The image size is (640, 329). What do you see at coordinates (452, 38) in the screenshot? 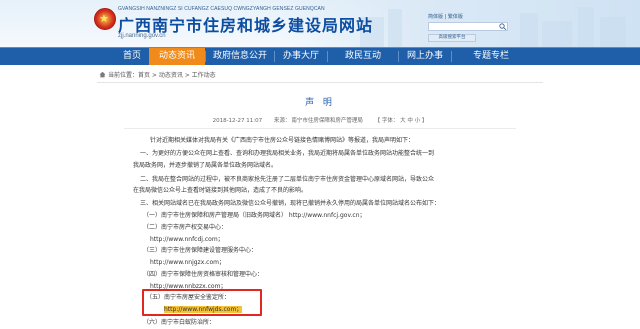
I see `advanced-search-button: 高级搜索平台` at bounding box center [452, 38].